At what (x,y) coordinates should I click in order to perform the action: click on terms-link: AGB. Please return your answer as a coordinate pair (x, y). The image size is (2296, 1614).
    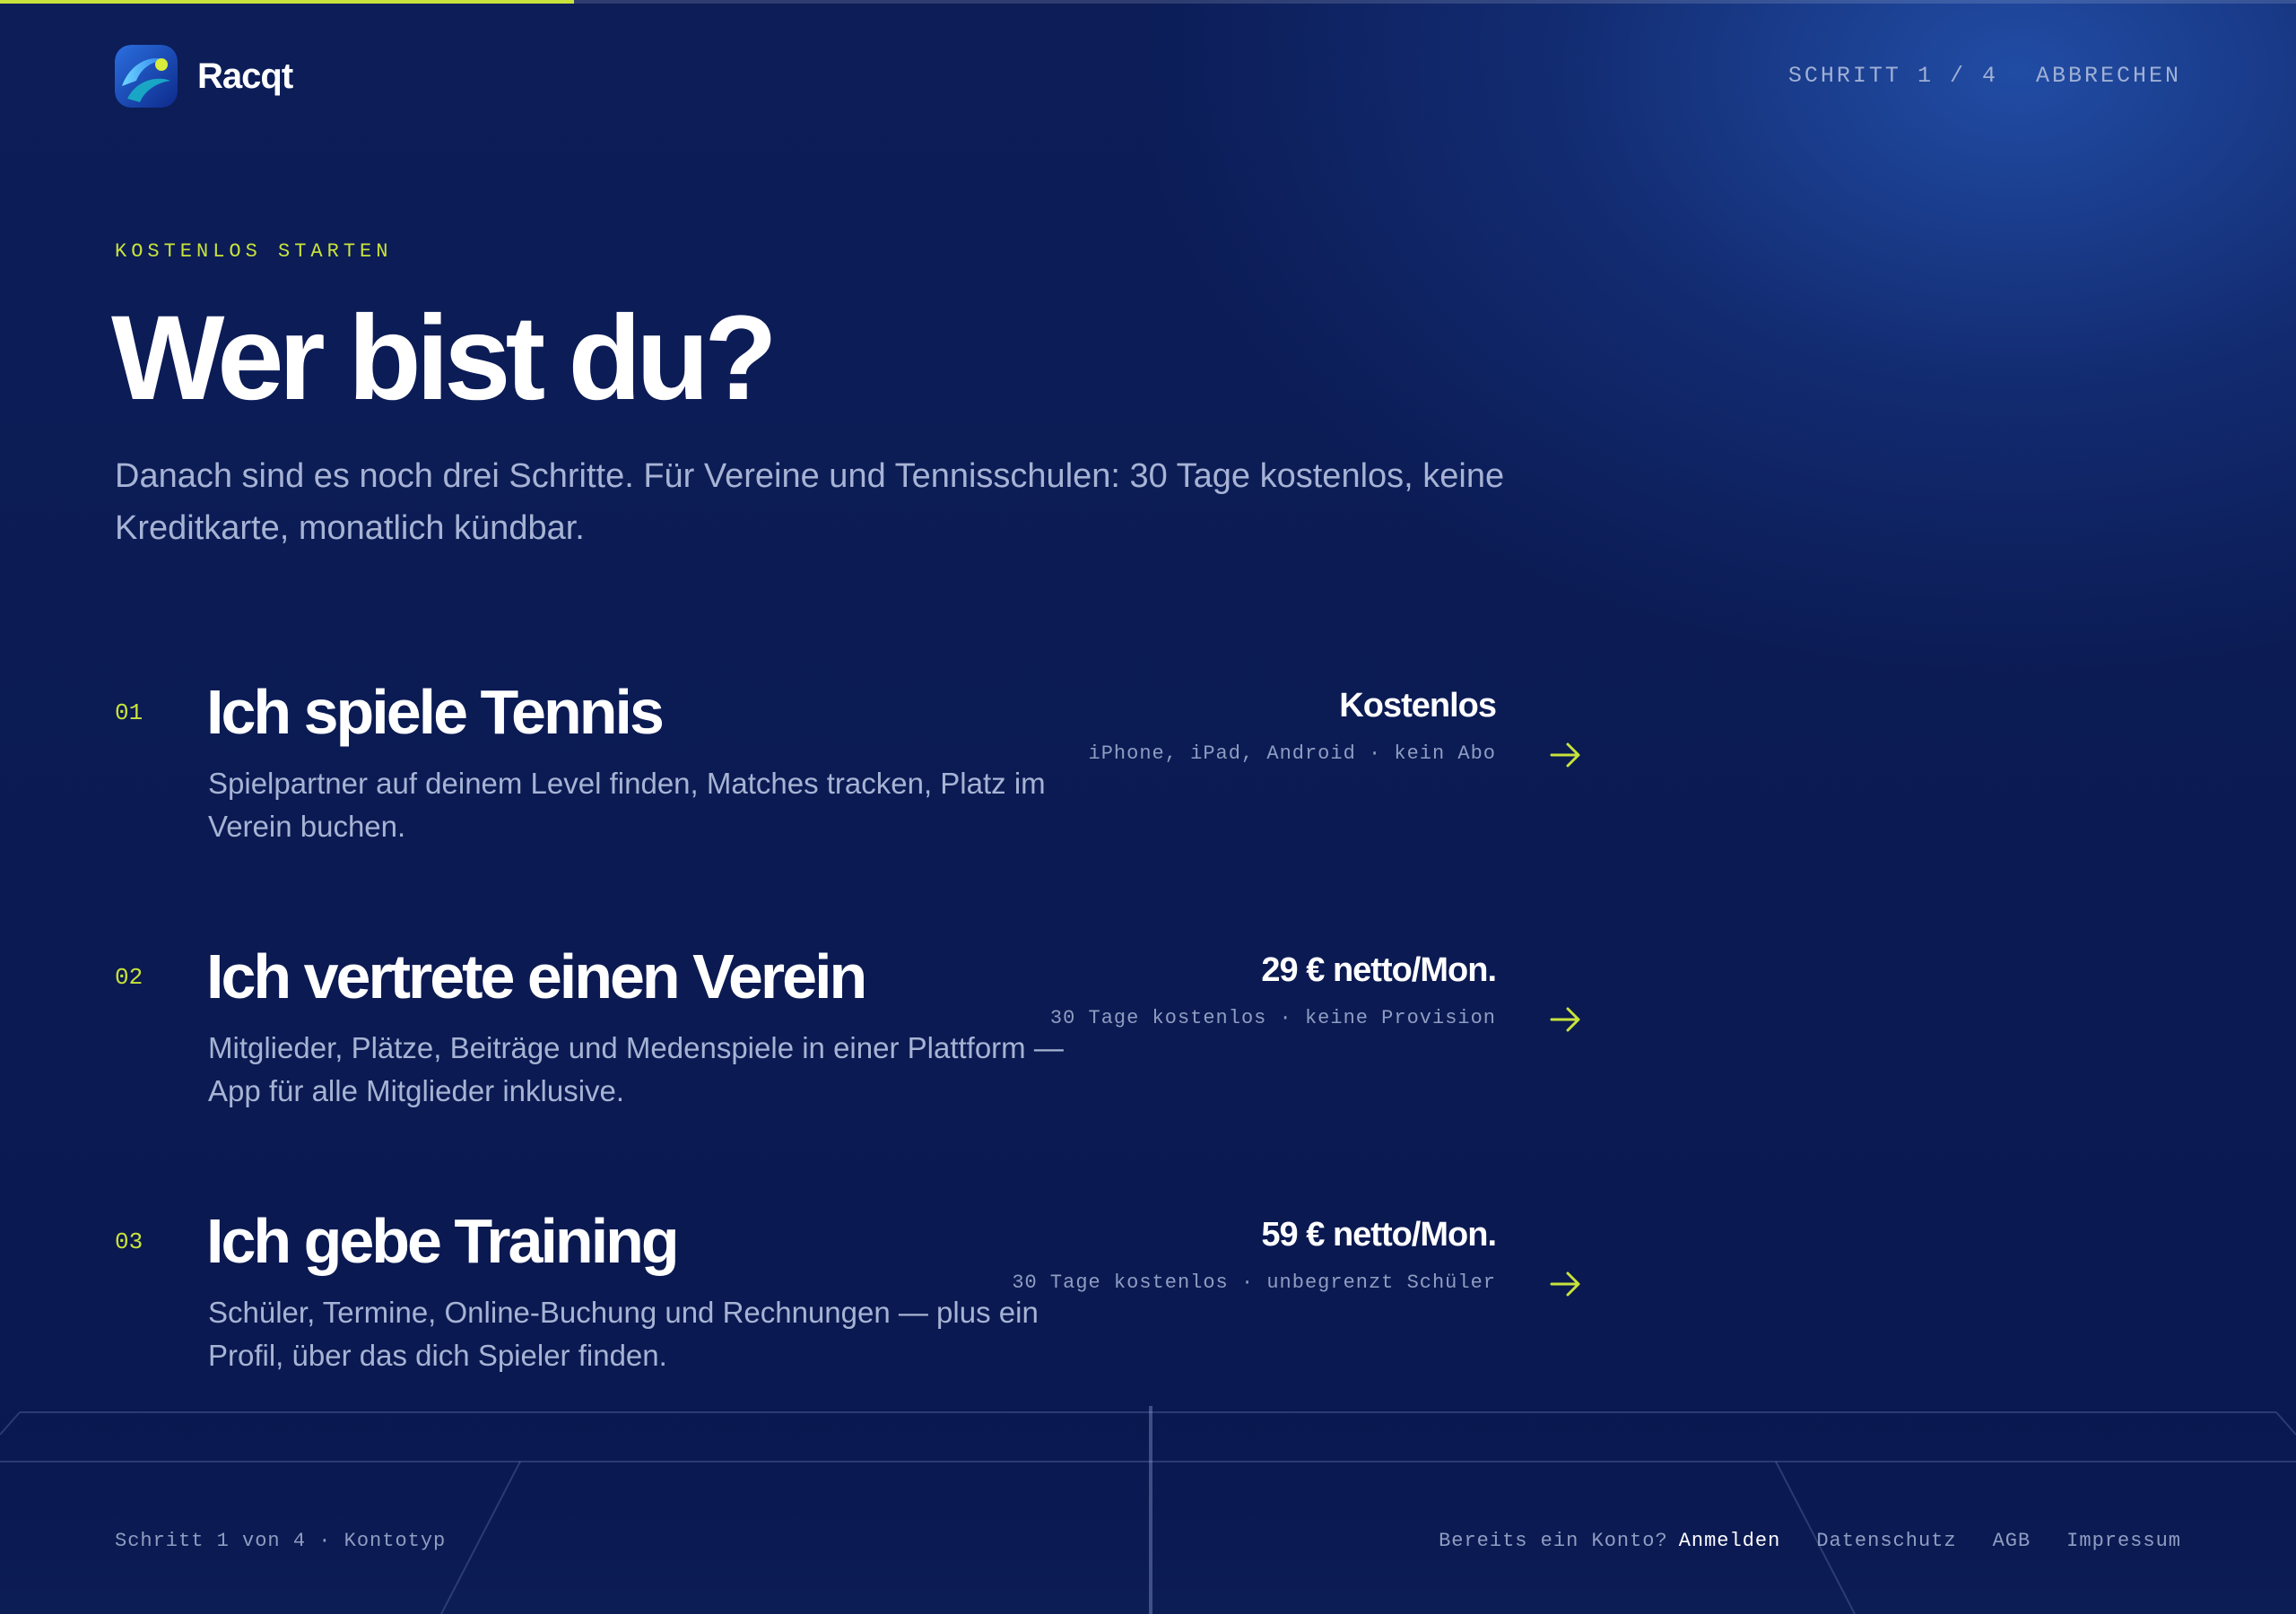
    Looking at the image, I should click on (2012, 1541).